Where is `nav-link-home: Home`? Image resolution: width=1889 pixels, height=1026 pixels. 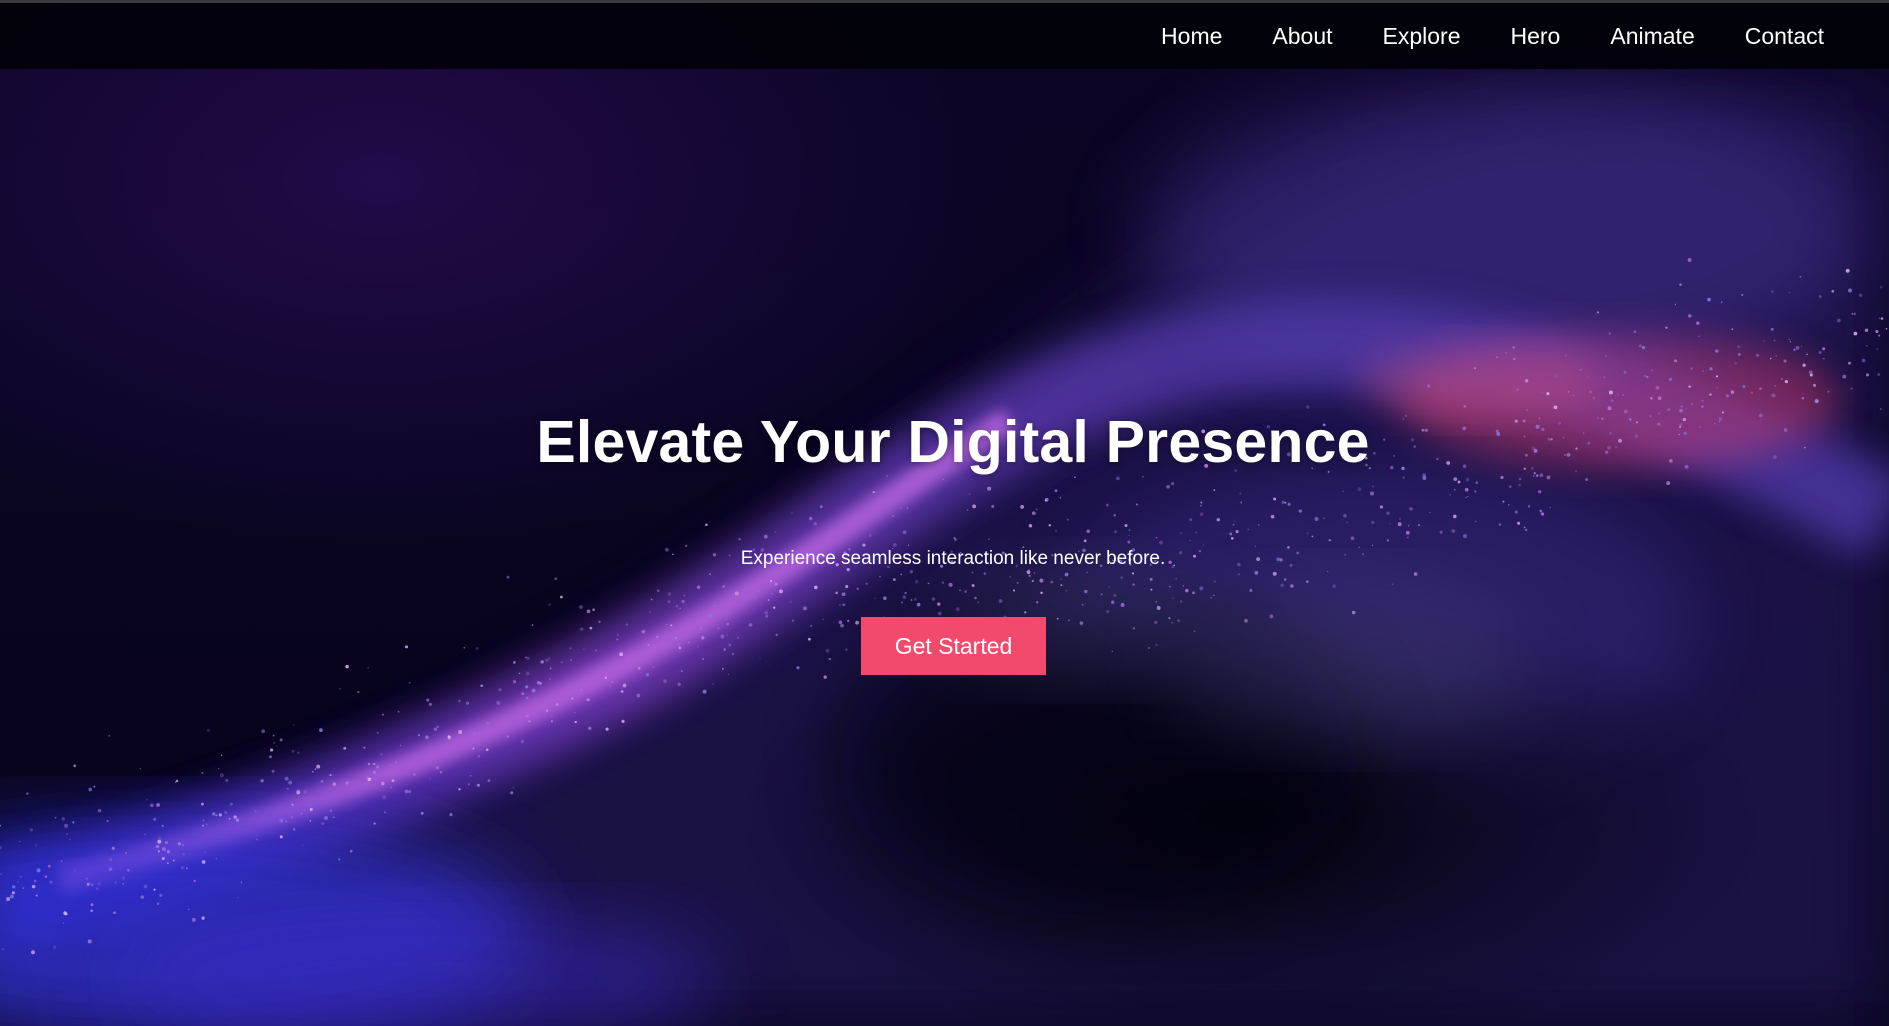 nav-link-home: Home is located at coordinates (1191, 36).